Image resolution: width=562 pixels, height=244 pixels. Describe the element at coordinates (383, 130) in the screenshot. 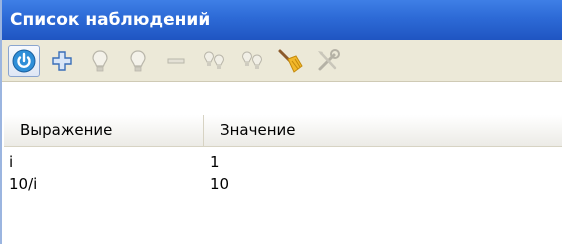

I see `column-header-value: Значение` at that location.